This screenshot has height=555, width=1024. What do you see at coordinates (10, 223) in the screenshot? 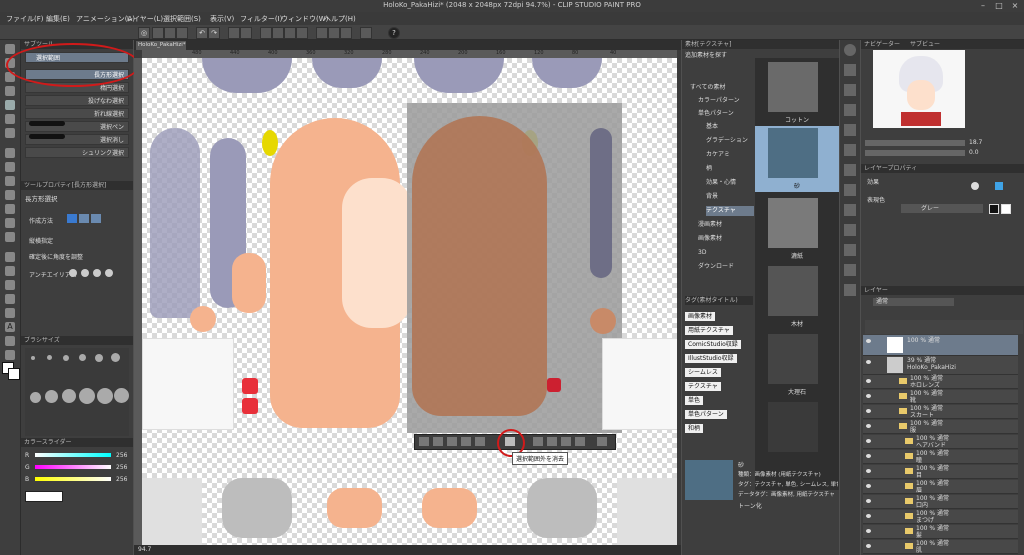
I see `eraser-tool-icon` at bounding box center [10, 223].